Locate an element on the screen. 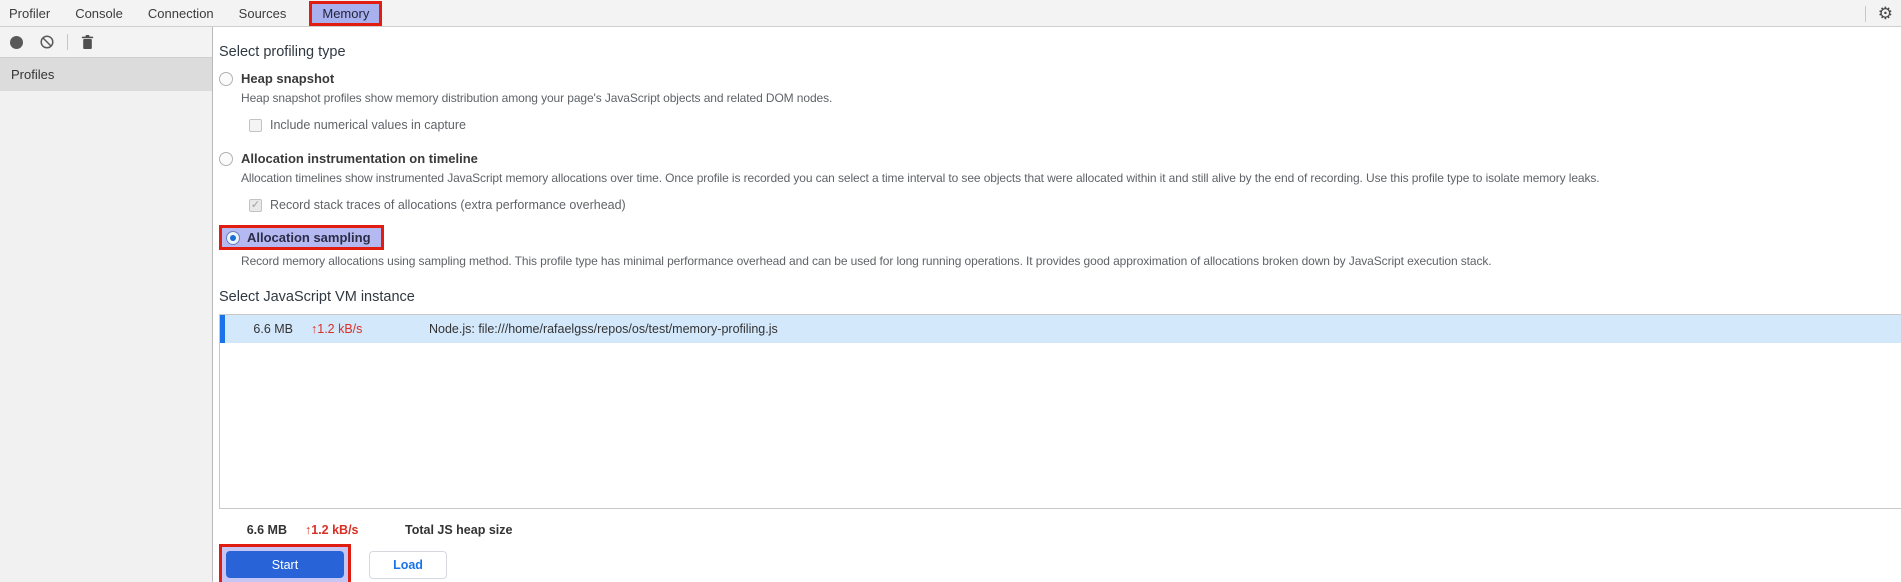  vm-instance-heading: Select JavaScript VM instance is located at coordinates (317, 297).